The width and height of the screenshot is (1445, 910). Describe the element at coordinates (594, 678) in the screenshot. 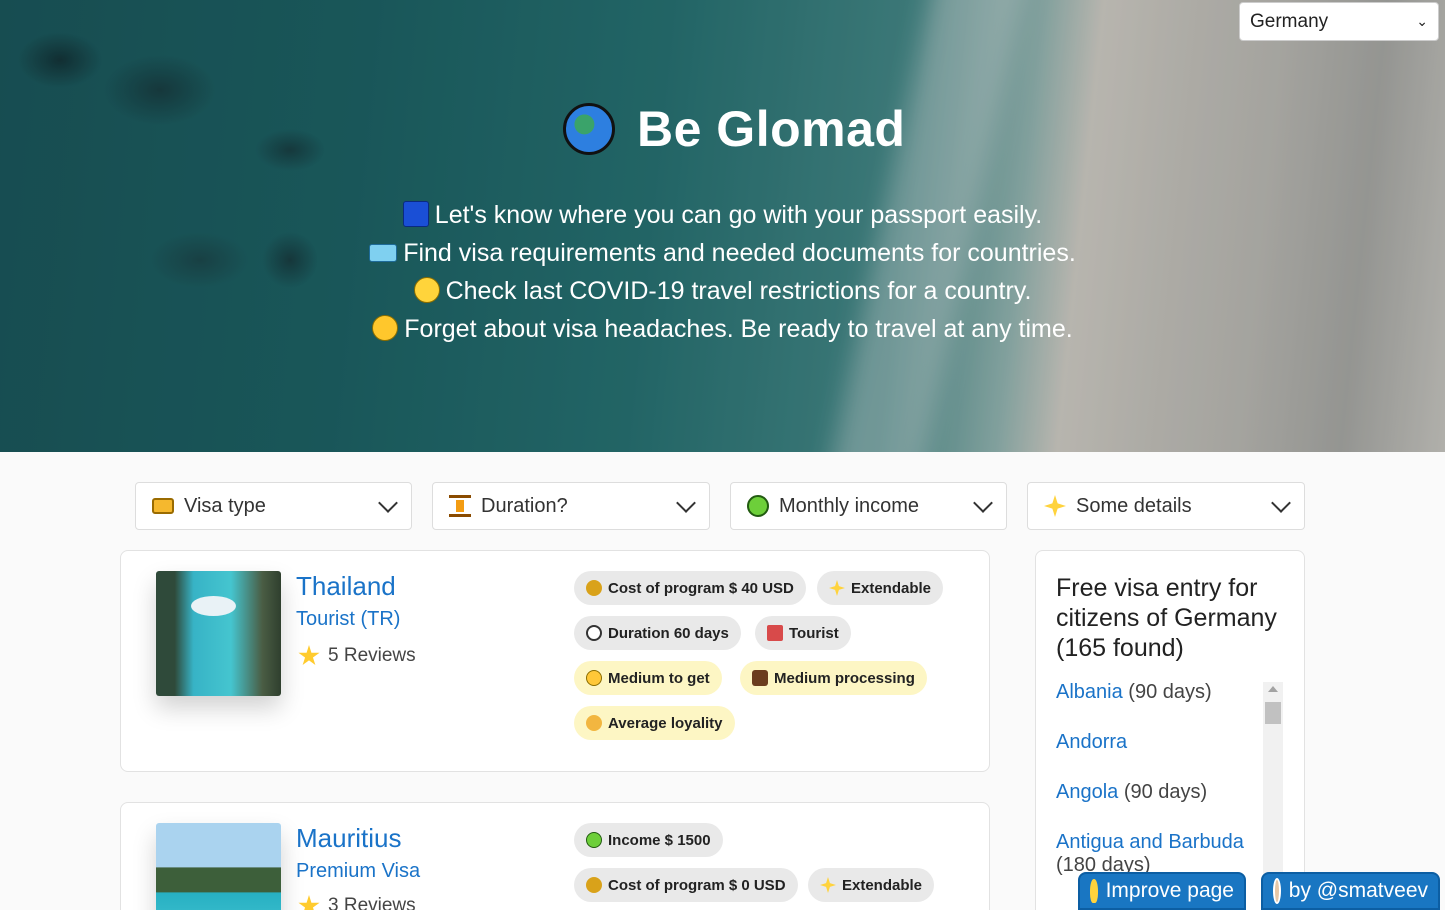

I see `neutral-face-icon` at that location.